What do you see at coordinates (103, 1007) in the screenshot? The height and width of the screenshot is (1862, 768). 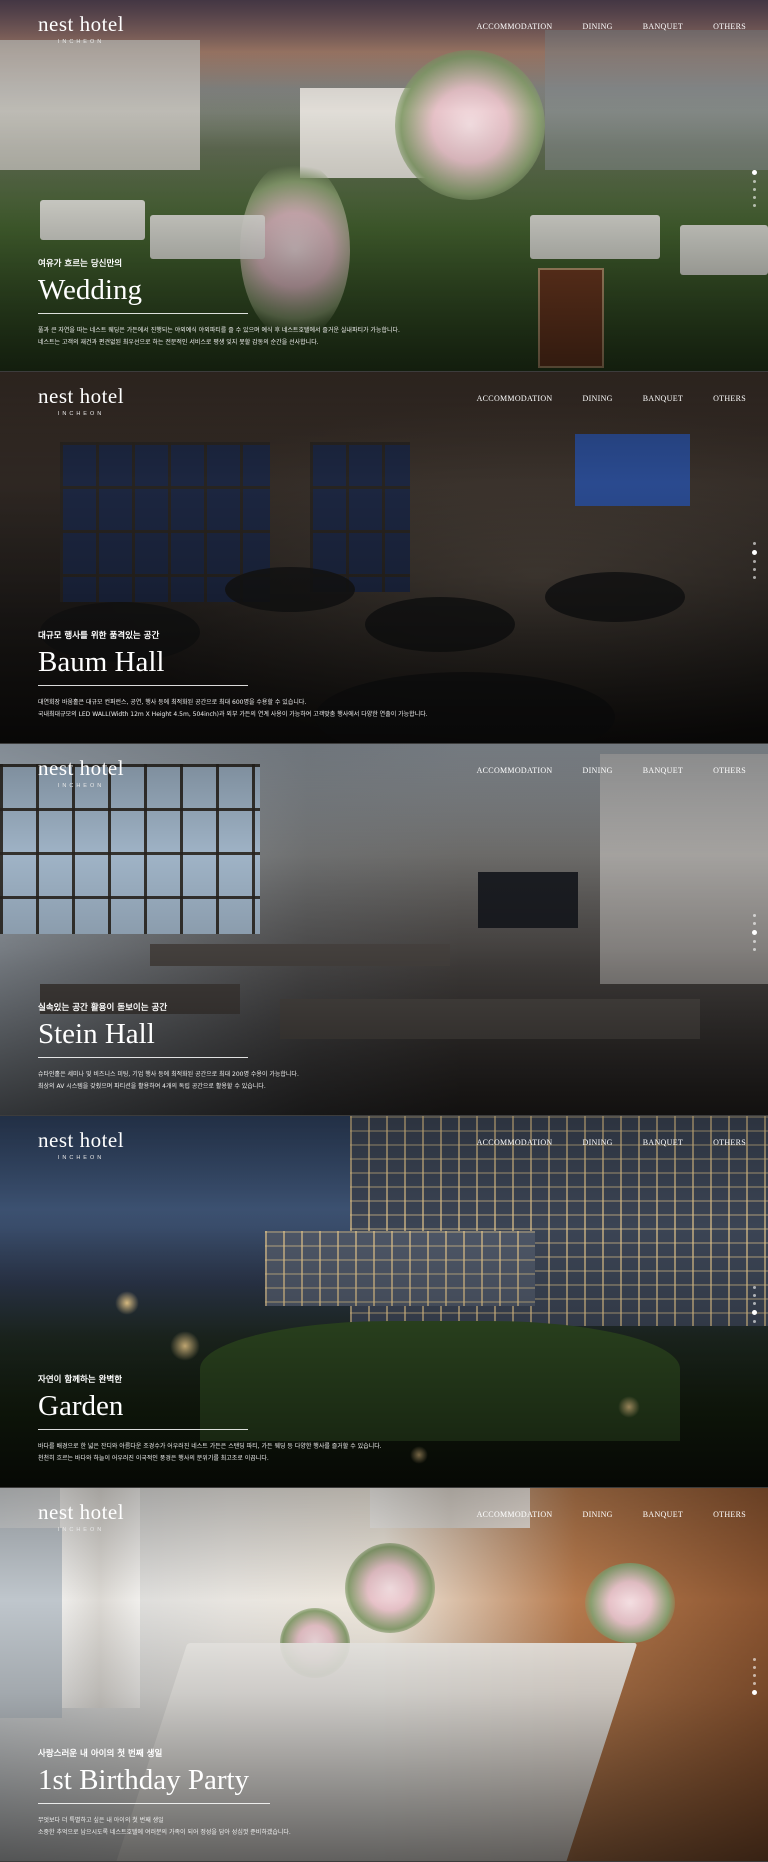 I see `section-eyebrow: 실속있는 공간 활용이 돋보이는 공간` at bounding box center [103, 1007].